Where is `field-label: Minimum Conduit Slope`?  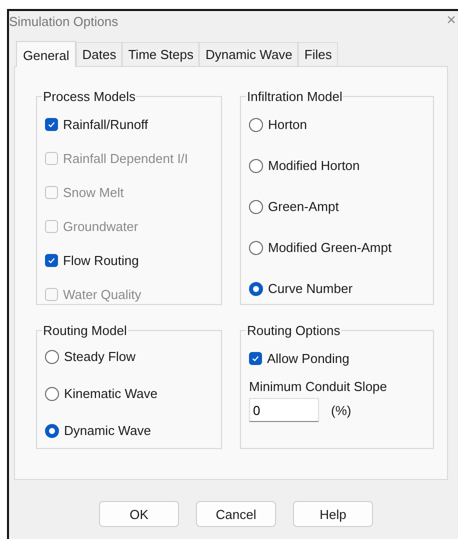
field-label: Minimum Conduit Slope is located at coordinates (318, 386).